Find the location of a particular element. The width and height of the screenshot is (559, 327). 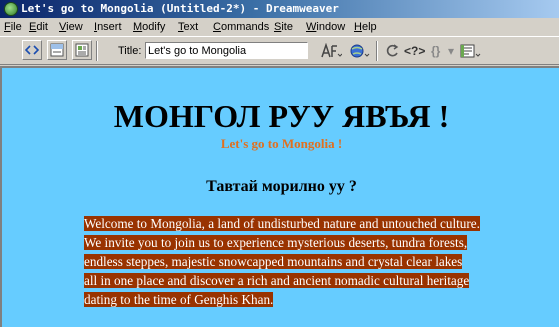

code-view-button is located at coordinates (32, 50).